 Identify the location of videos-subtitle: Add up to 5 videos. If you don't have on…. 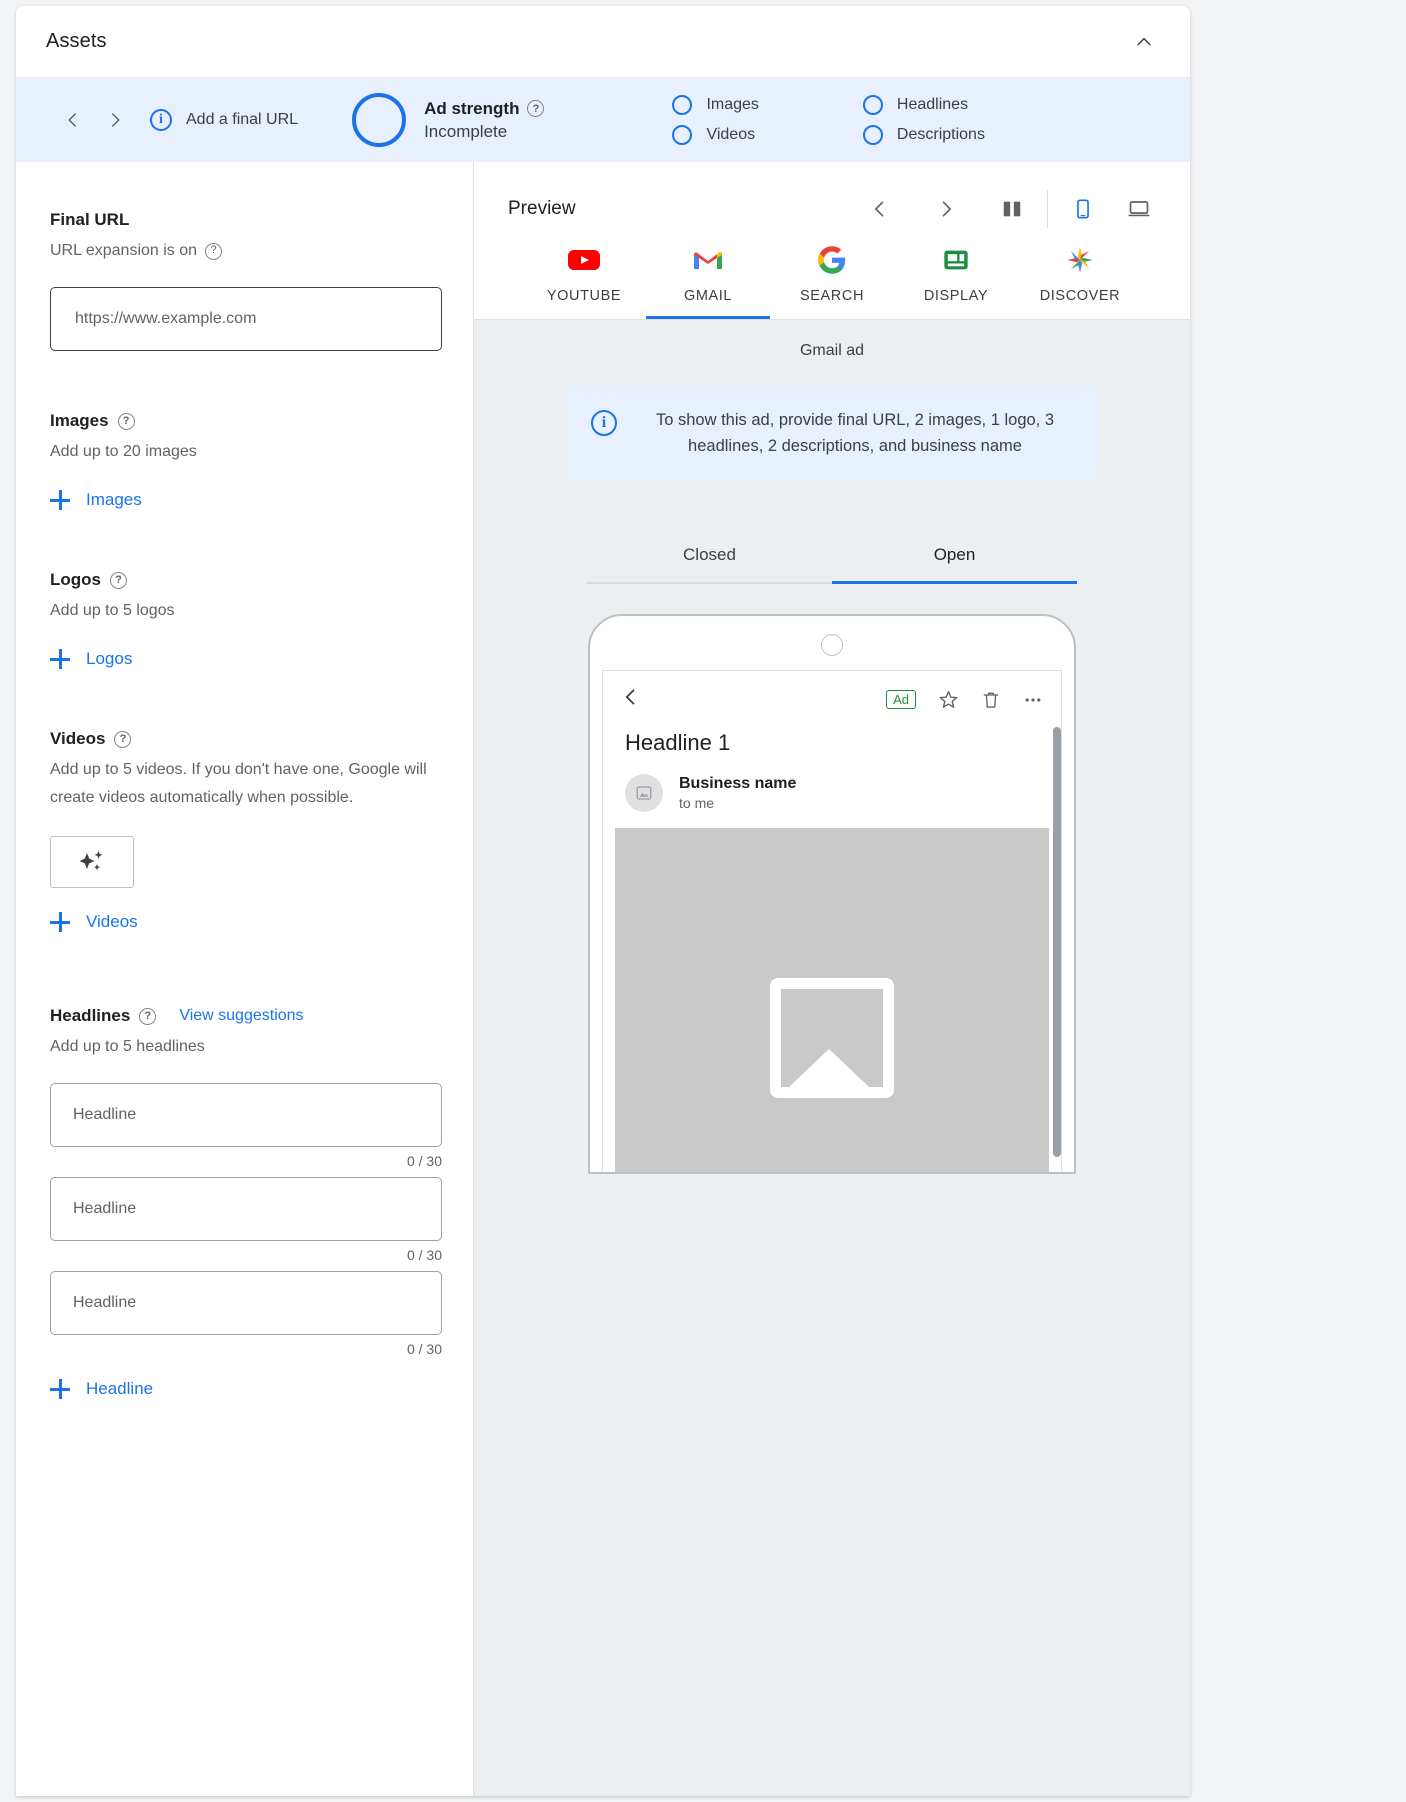
(238, 783).